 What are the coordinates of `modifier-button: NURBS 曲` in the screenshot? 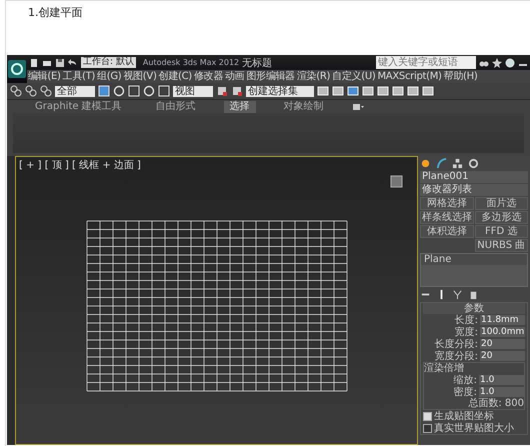 It's located at (501, 245).